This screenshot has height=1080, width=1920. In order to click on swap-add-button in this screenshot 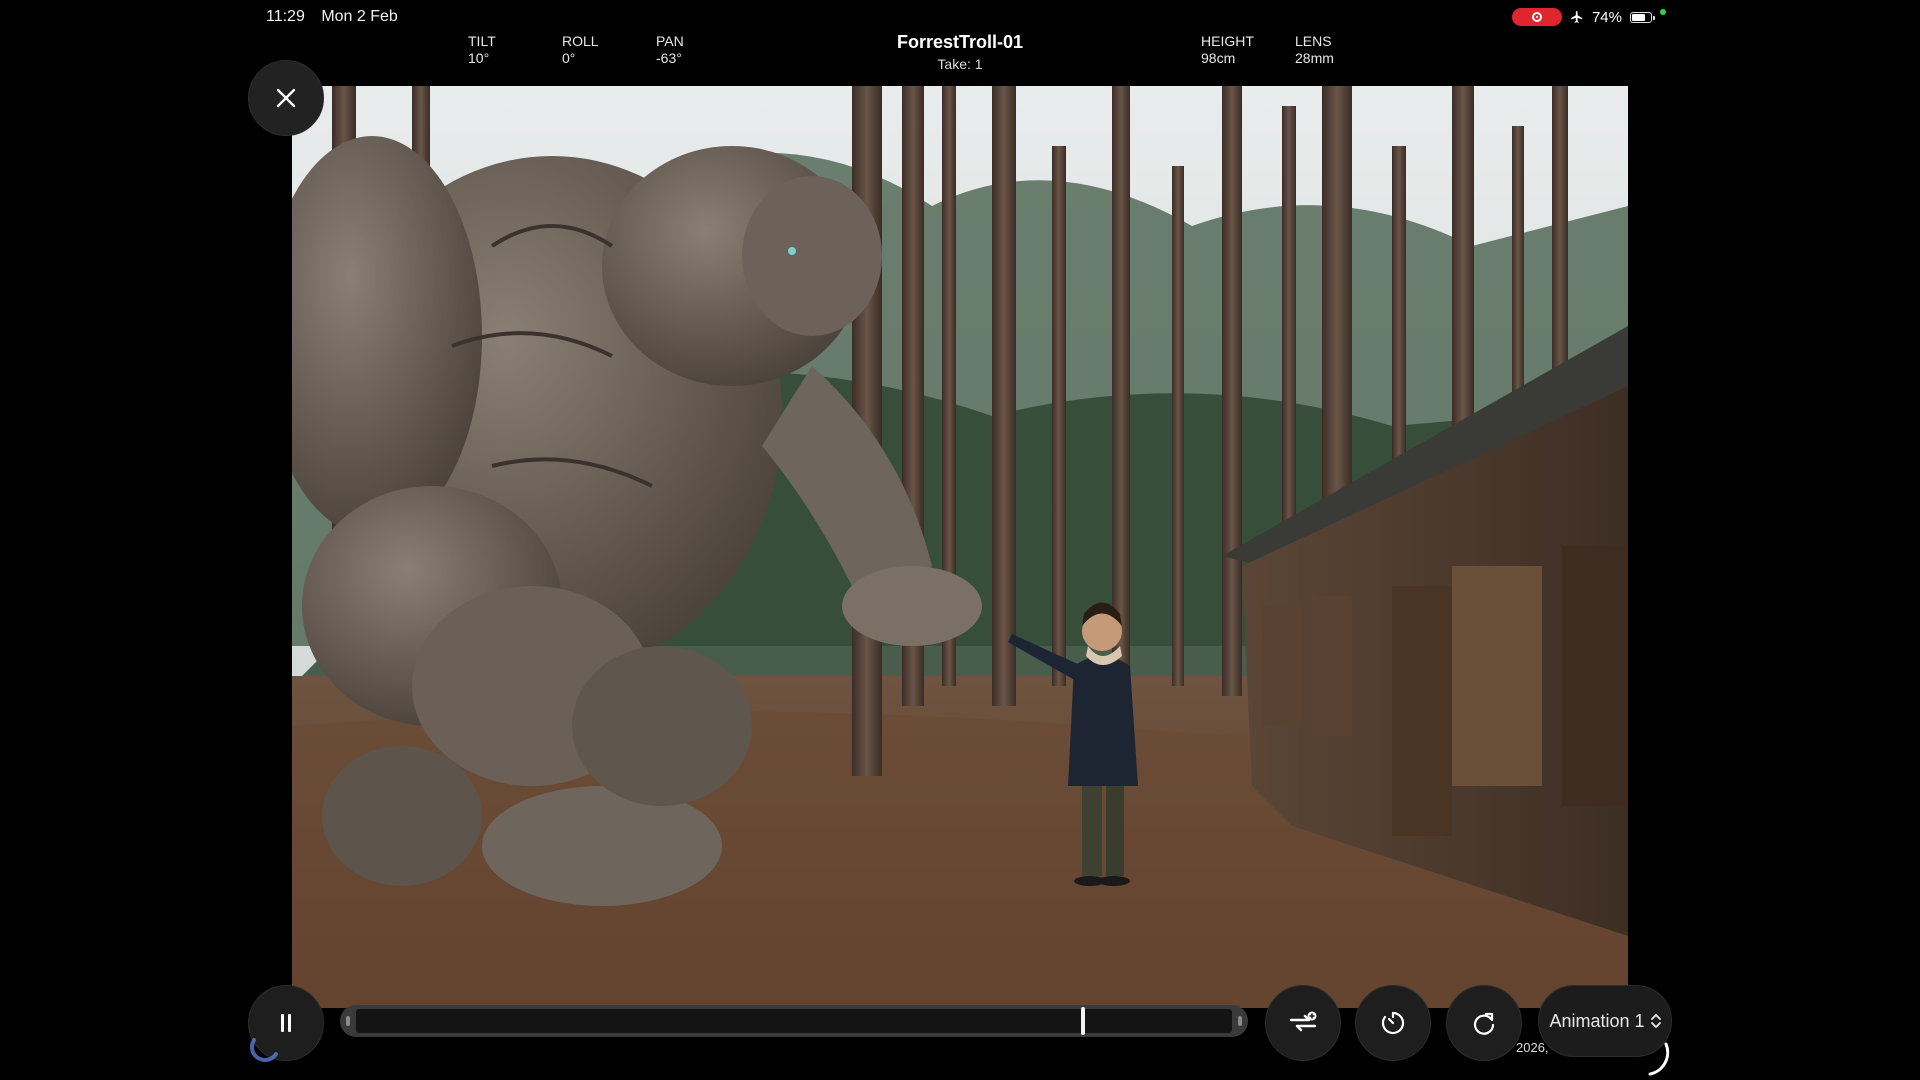, I will do `click(1303, 1023)`.